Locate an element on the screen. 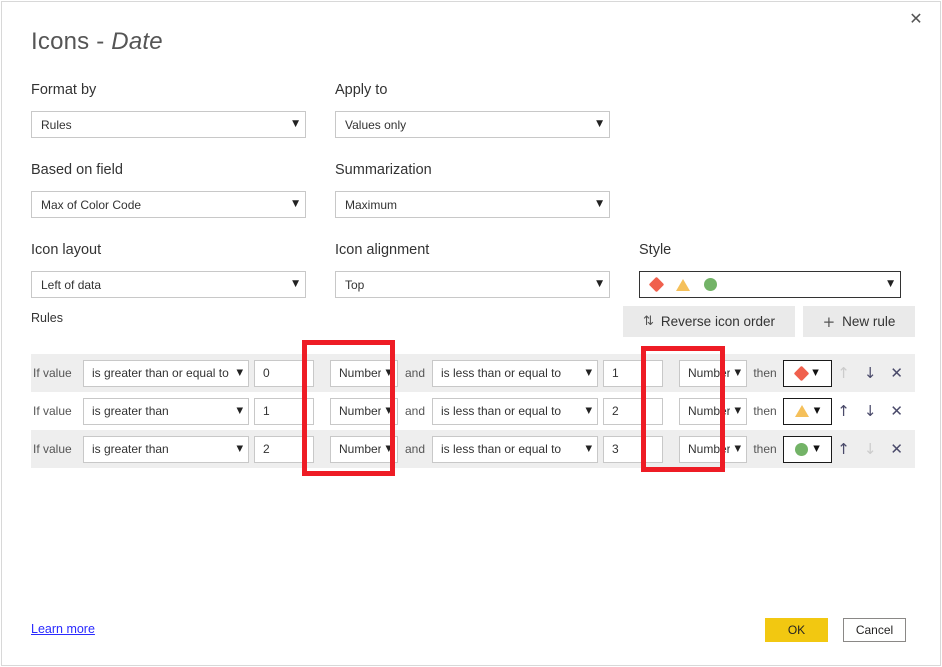 The height and width of the screenshot is (667, 942). style-label: Style is located at coordinates (655, 250).